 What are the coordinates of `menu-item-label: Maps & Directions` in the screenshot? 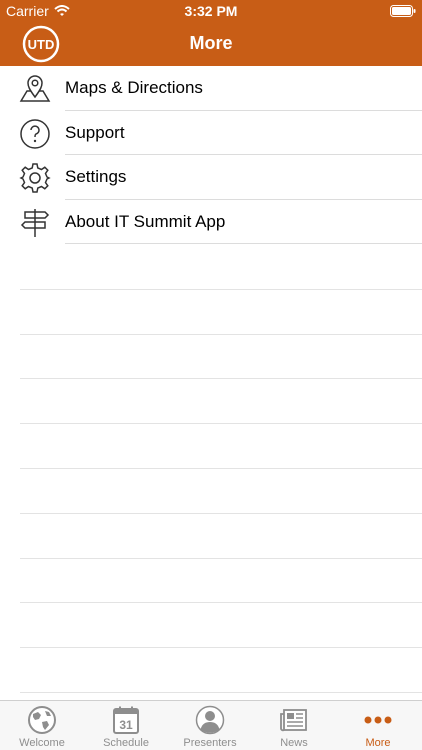 It's located at (134, 87).